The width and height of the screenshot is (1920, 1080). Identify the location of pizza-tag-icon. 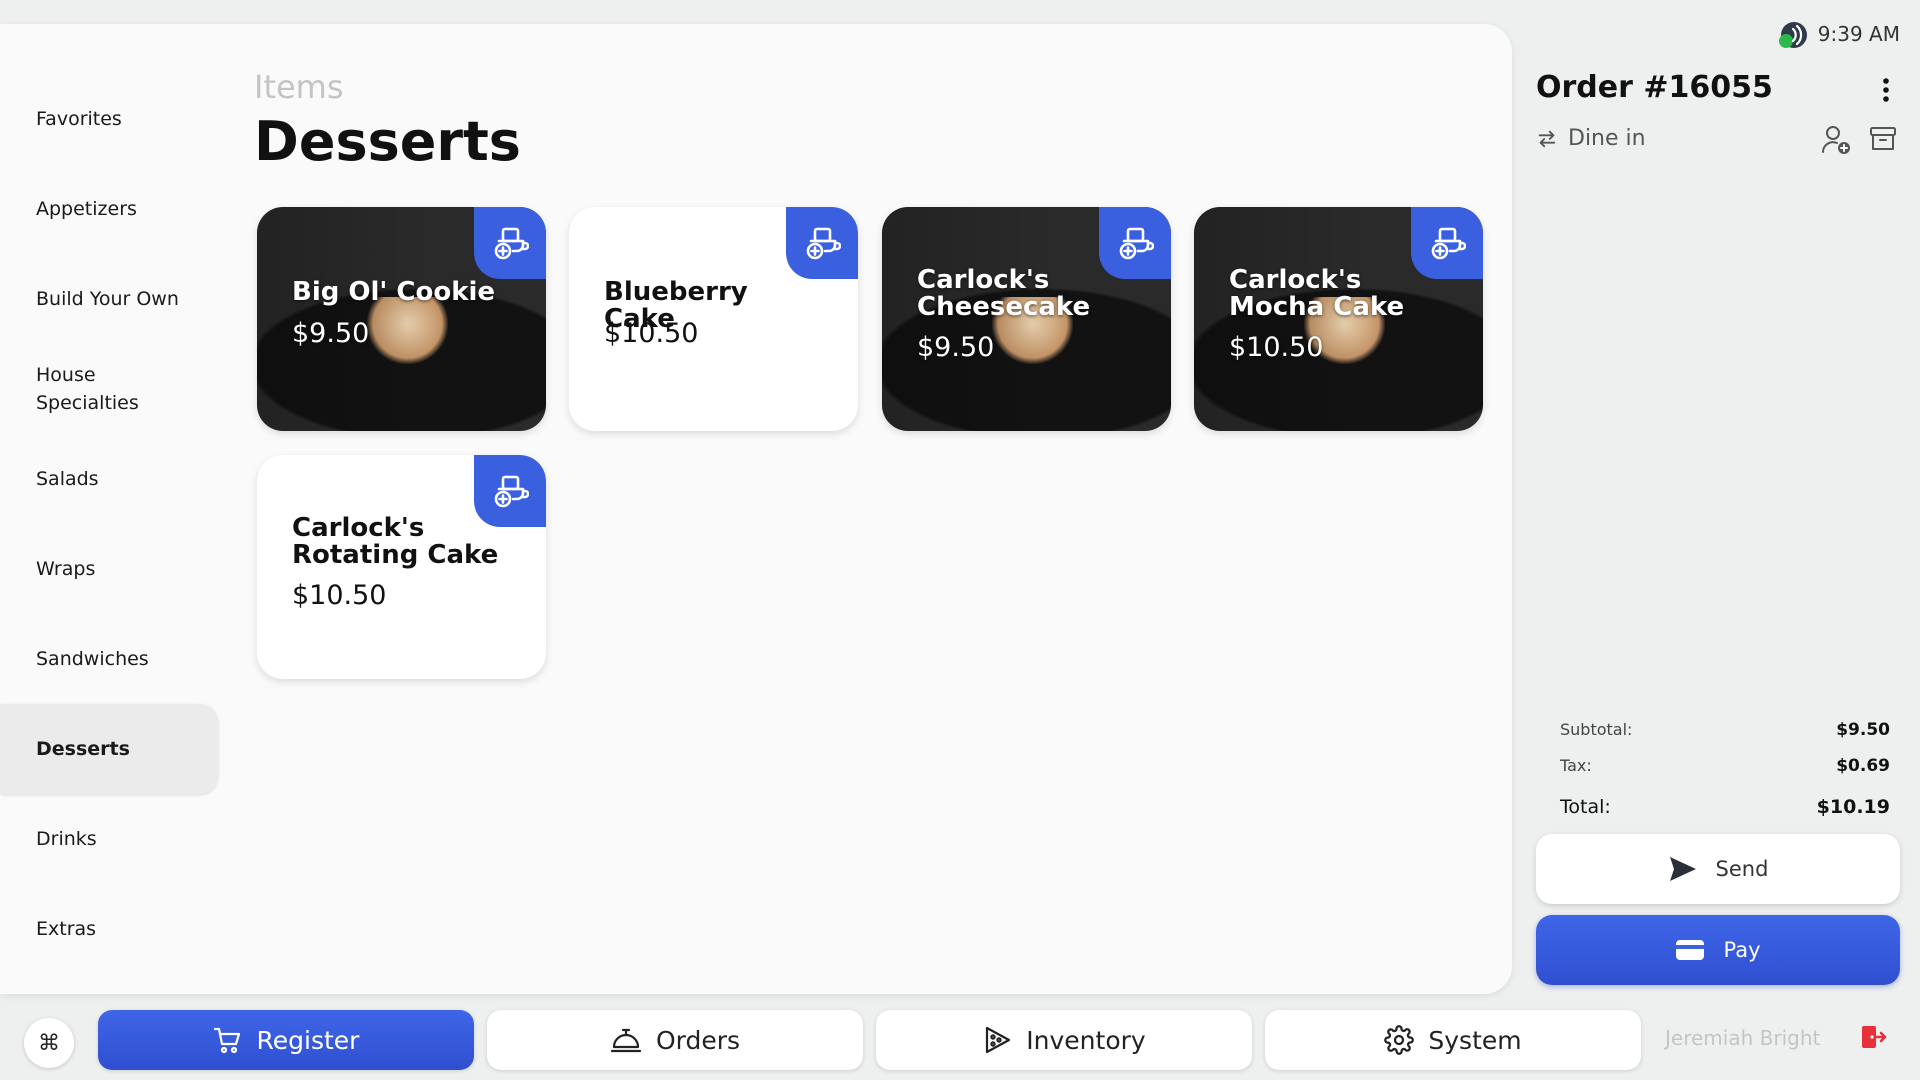
(998, 1040).